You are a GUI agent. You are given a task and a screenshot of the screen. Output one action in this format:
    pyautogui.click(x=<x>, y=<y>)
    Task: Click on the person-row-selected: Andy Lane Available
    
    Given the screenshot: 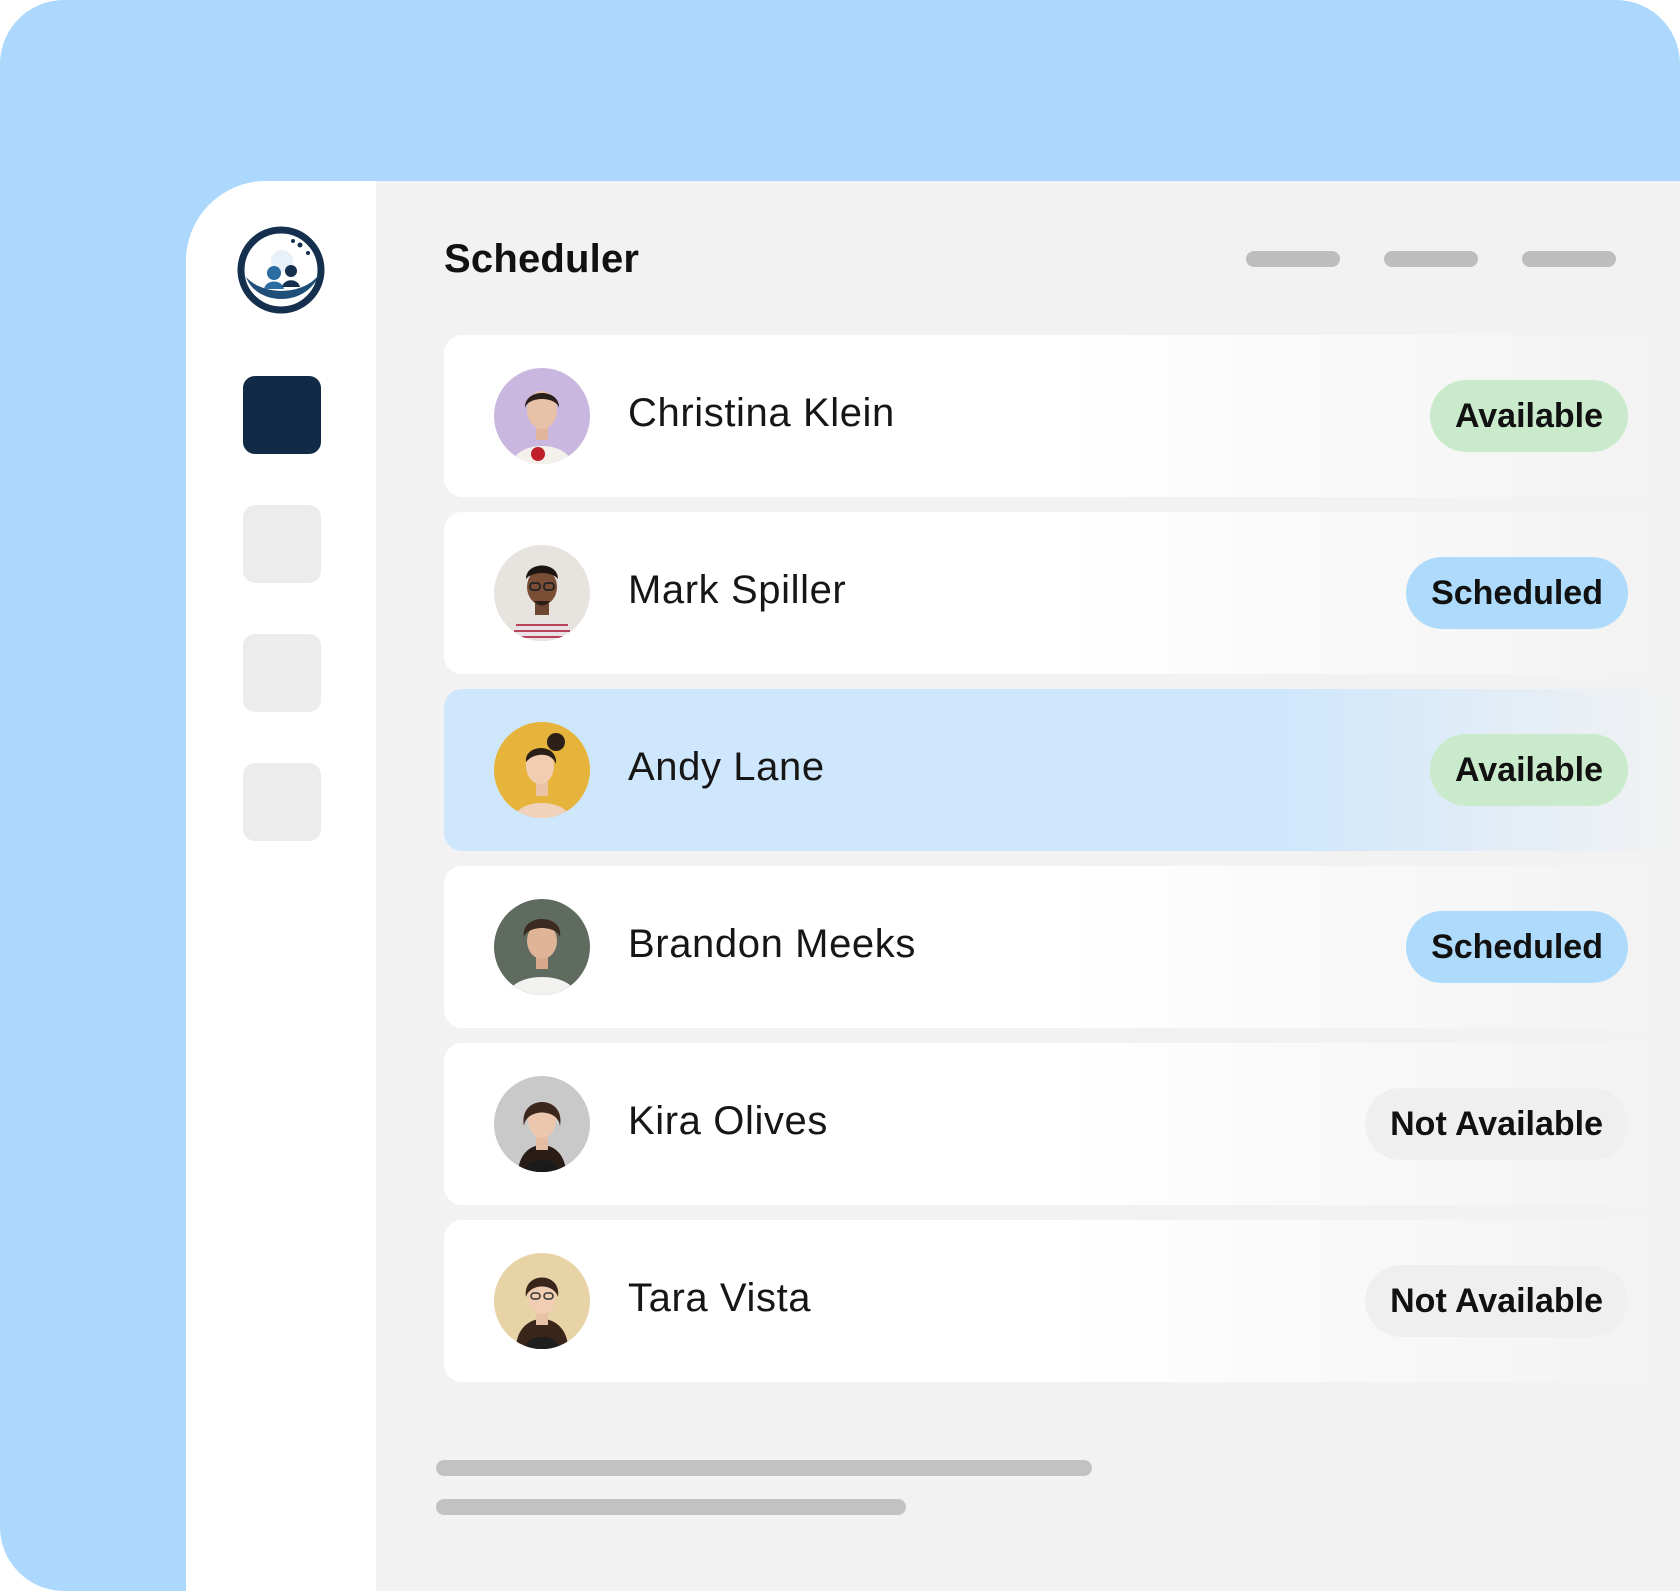 What is the action you would take?
    pyautogui.click(x=1062, y=770)
    